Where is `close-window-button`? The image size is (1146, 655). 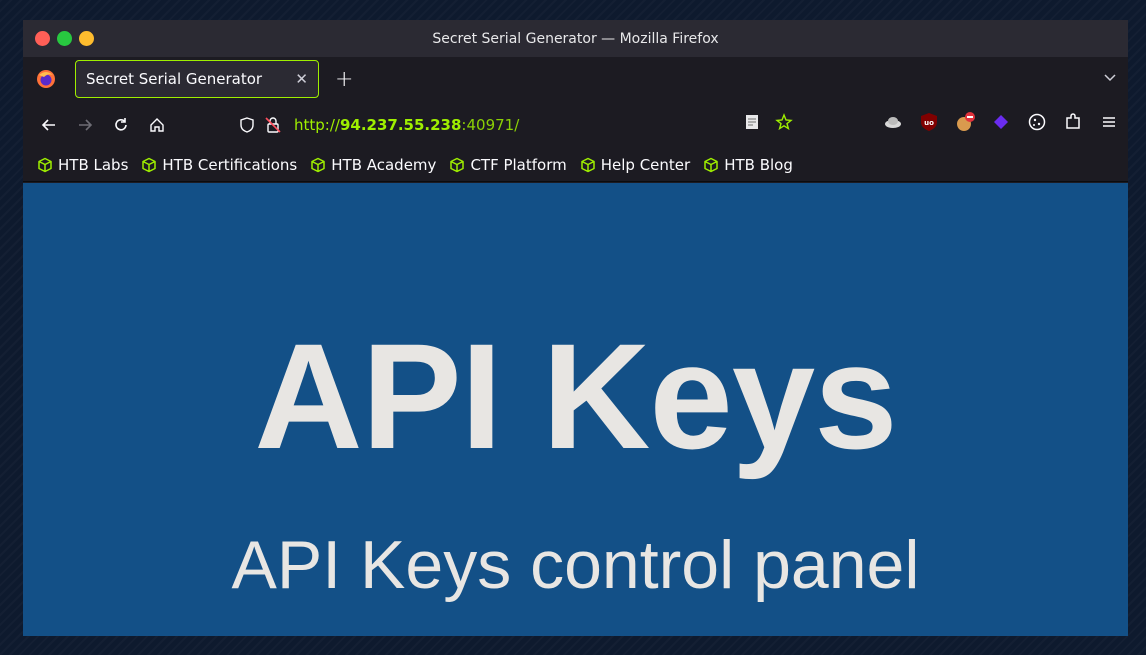 close-window-button is located at coordinates (42, 38).